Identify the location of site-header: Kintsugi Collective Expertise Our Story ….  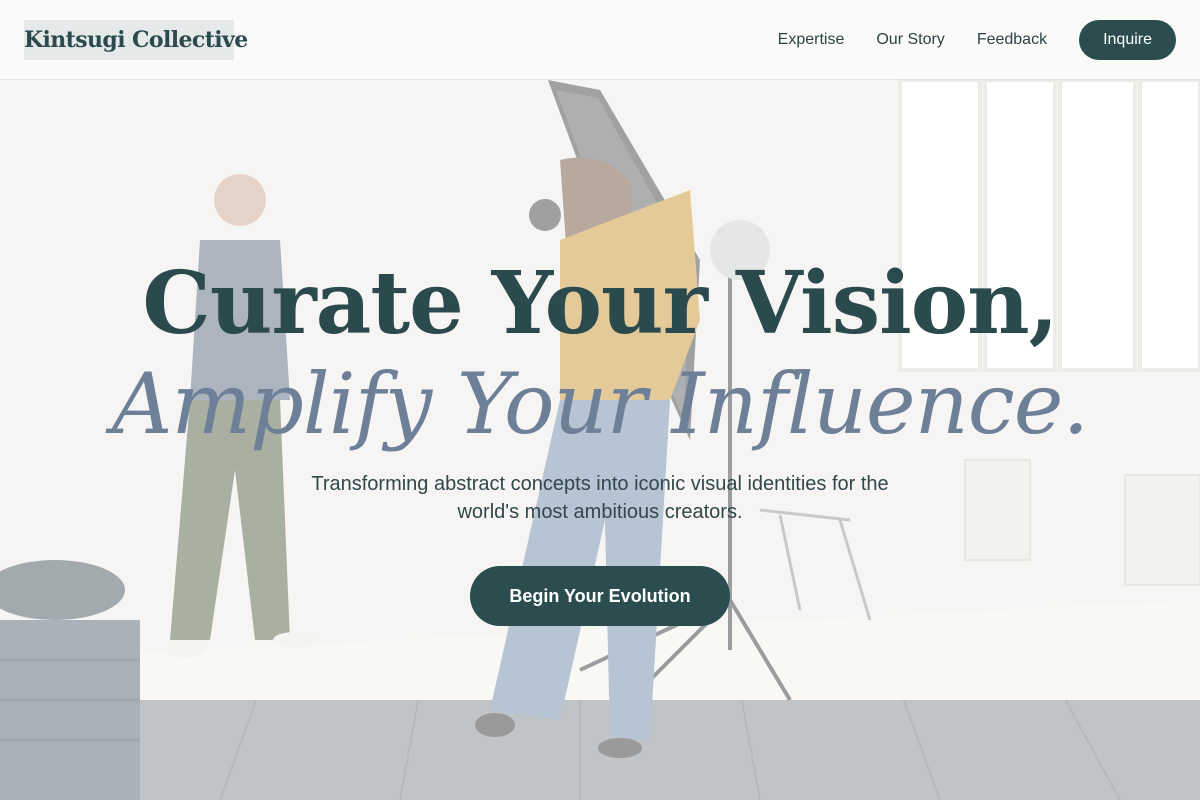
(600, 40).